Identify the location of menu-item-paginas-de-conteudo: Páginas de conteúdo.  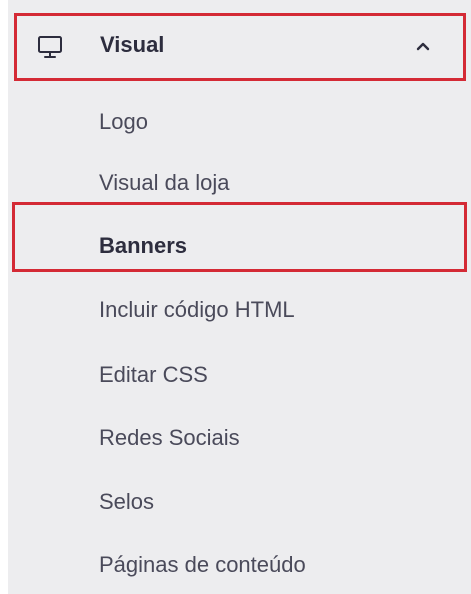
(202, 565).